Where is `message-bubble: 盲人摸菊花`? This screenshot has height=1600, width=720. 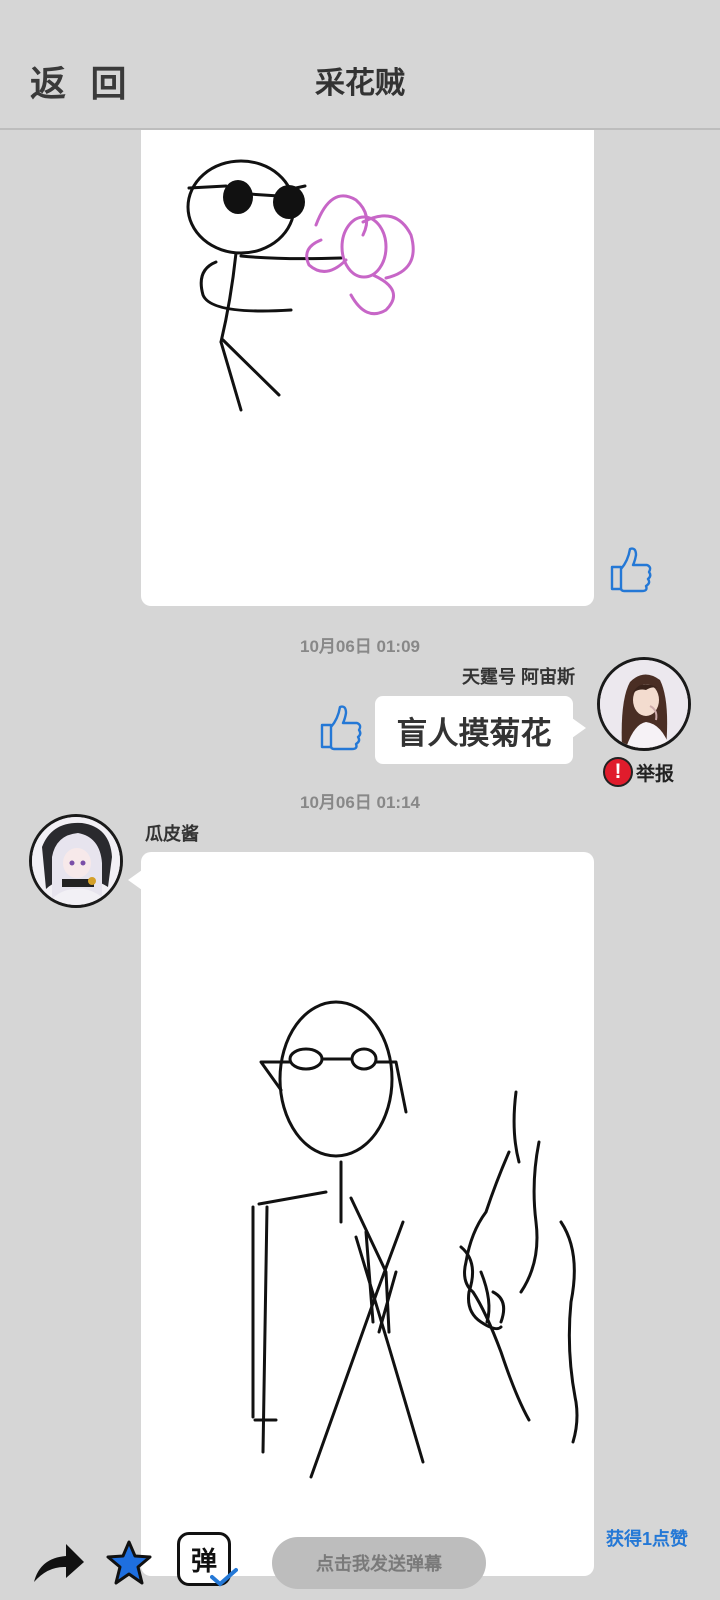
message-bubble: 盲人摸菊花 is located at coordinates (474, 730).